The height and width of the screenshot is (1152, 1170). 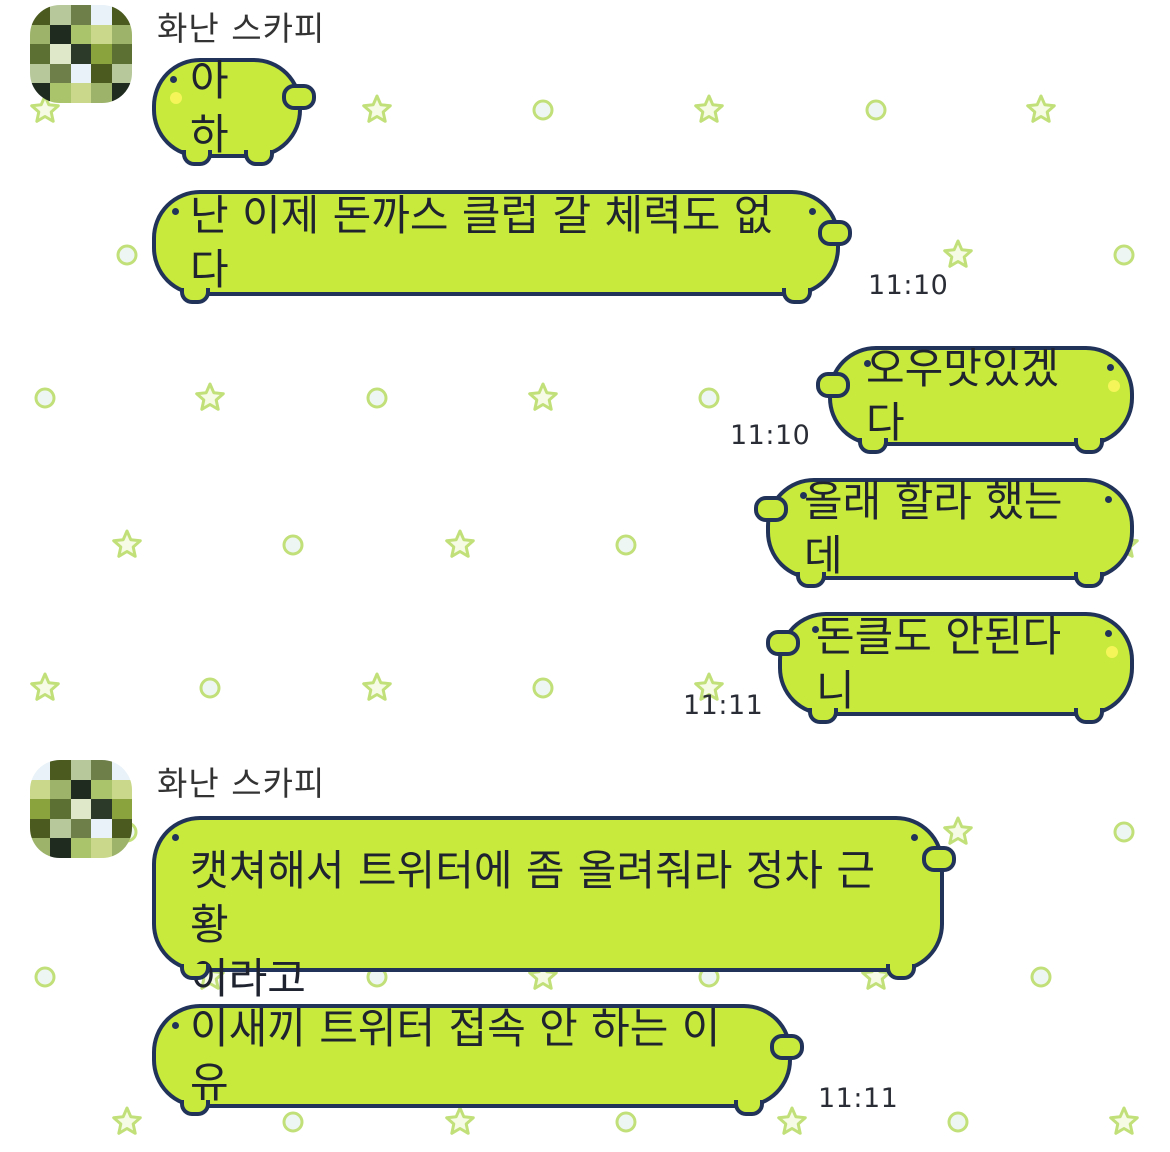 What do you see at coordinates (455, 1055) in the screenshot?
I see `message-text: 이새끼 트위터 접속 안 하는 이유` at bounding box center [455, 1055].